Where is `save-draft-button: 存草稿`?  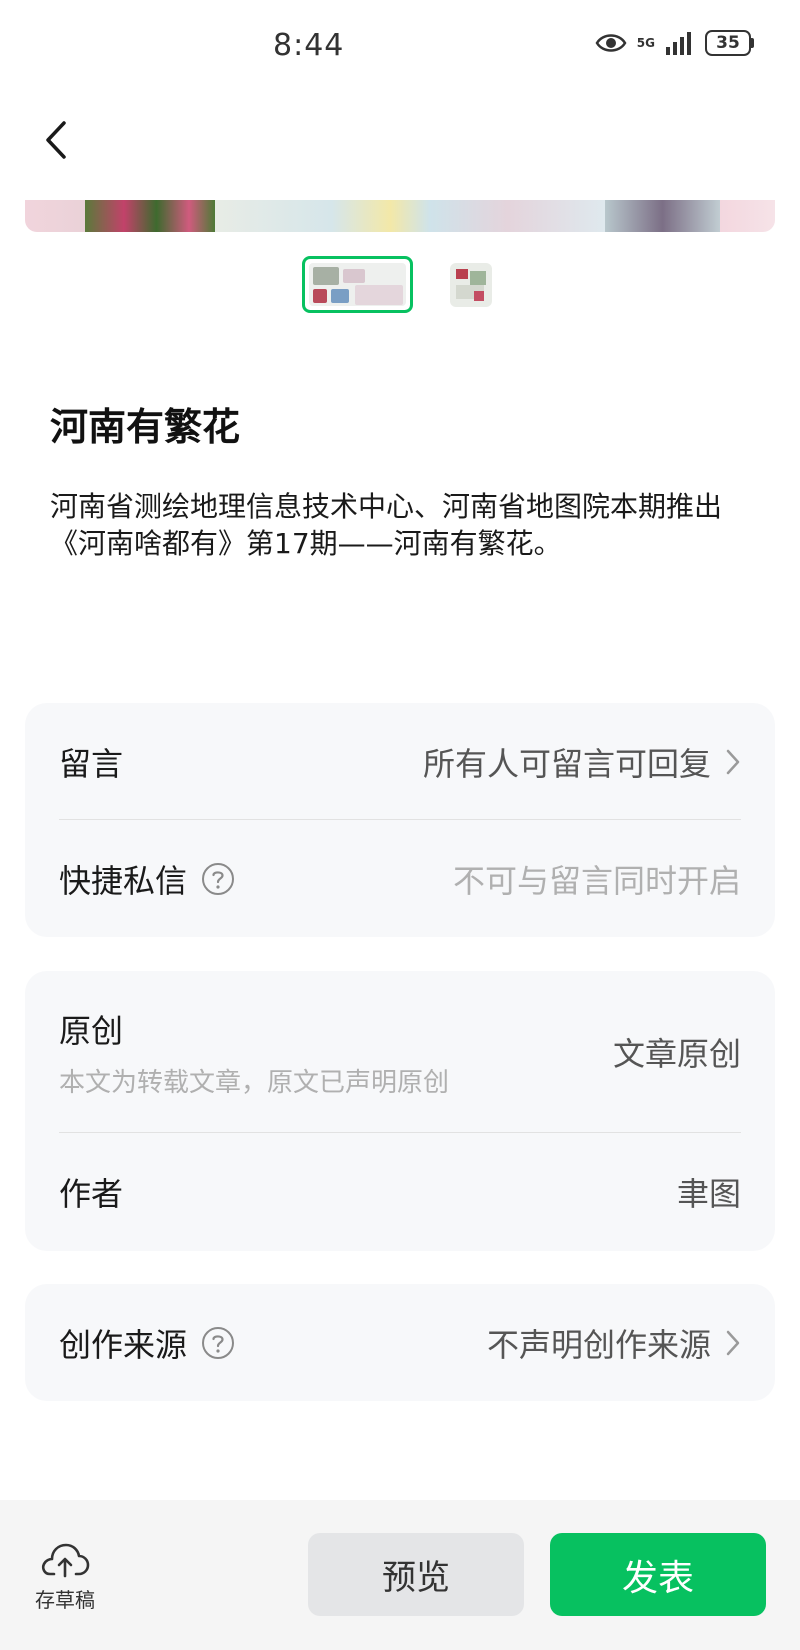 save-draft-button: 存草稿 is located at coordinates (65, 1576).